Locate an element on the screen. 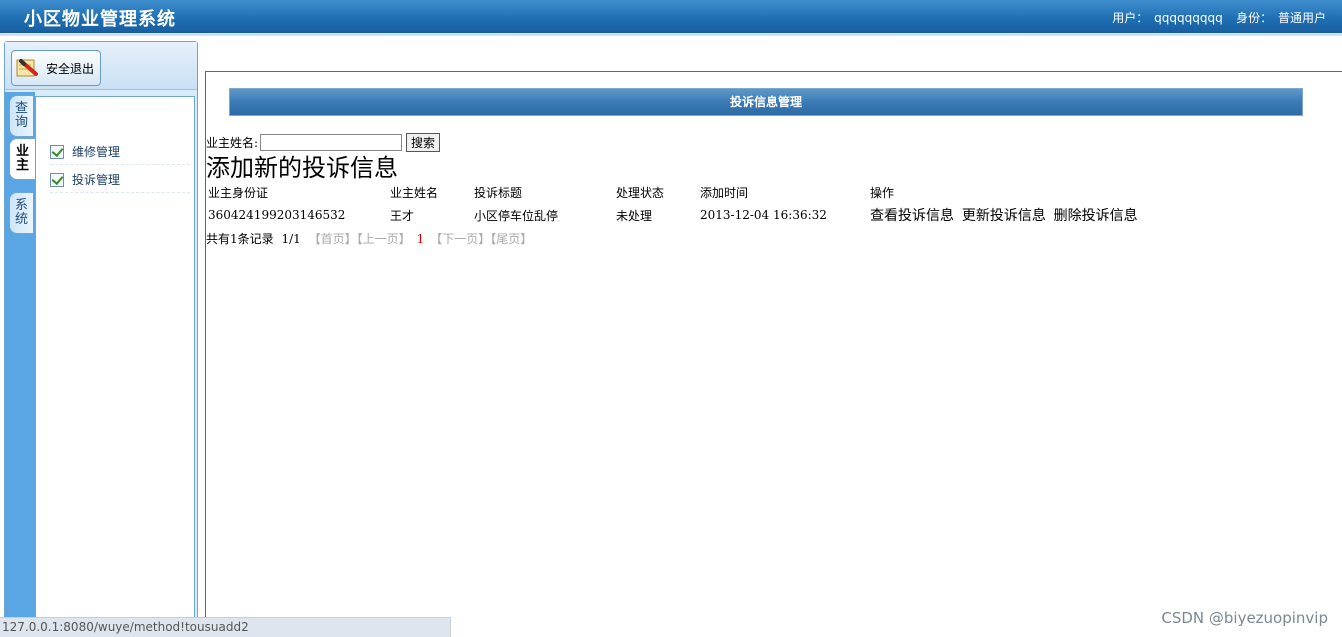  user-info: 用户： qqqqqqqqq 身份： 普通用户 is located at coordinates (1218, 17).